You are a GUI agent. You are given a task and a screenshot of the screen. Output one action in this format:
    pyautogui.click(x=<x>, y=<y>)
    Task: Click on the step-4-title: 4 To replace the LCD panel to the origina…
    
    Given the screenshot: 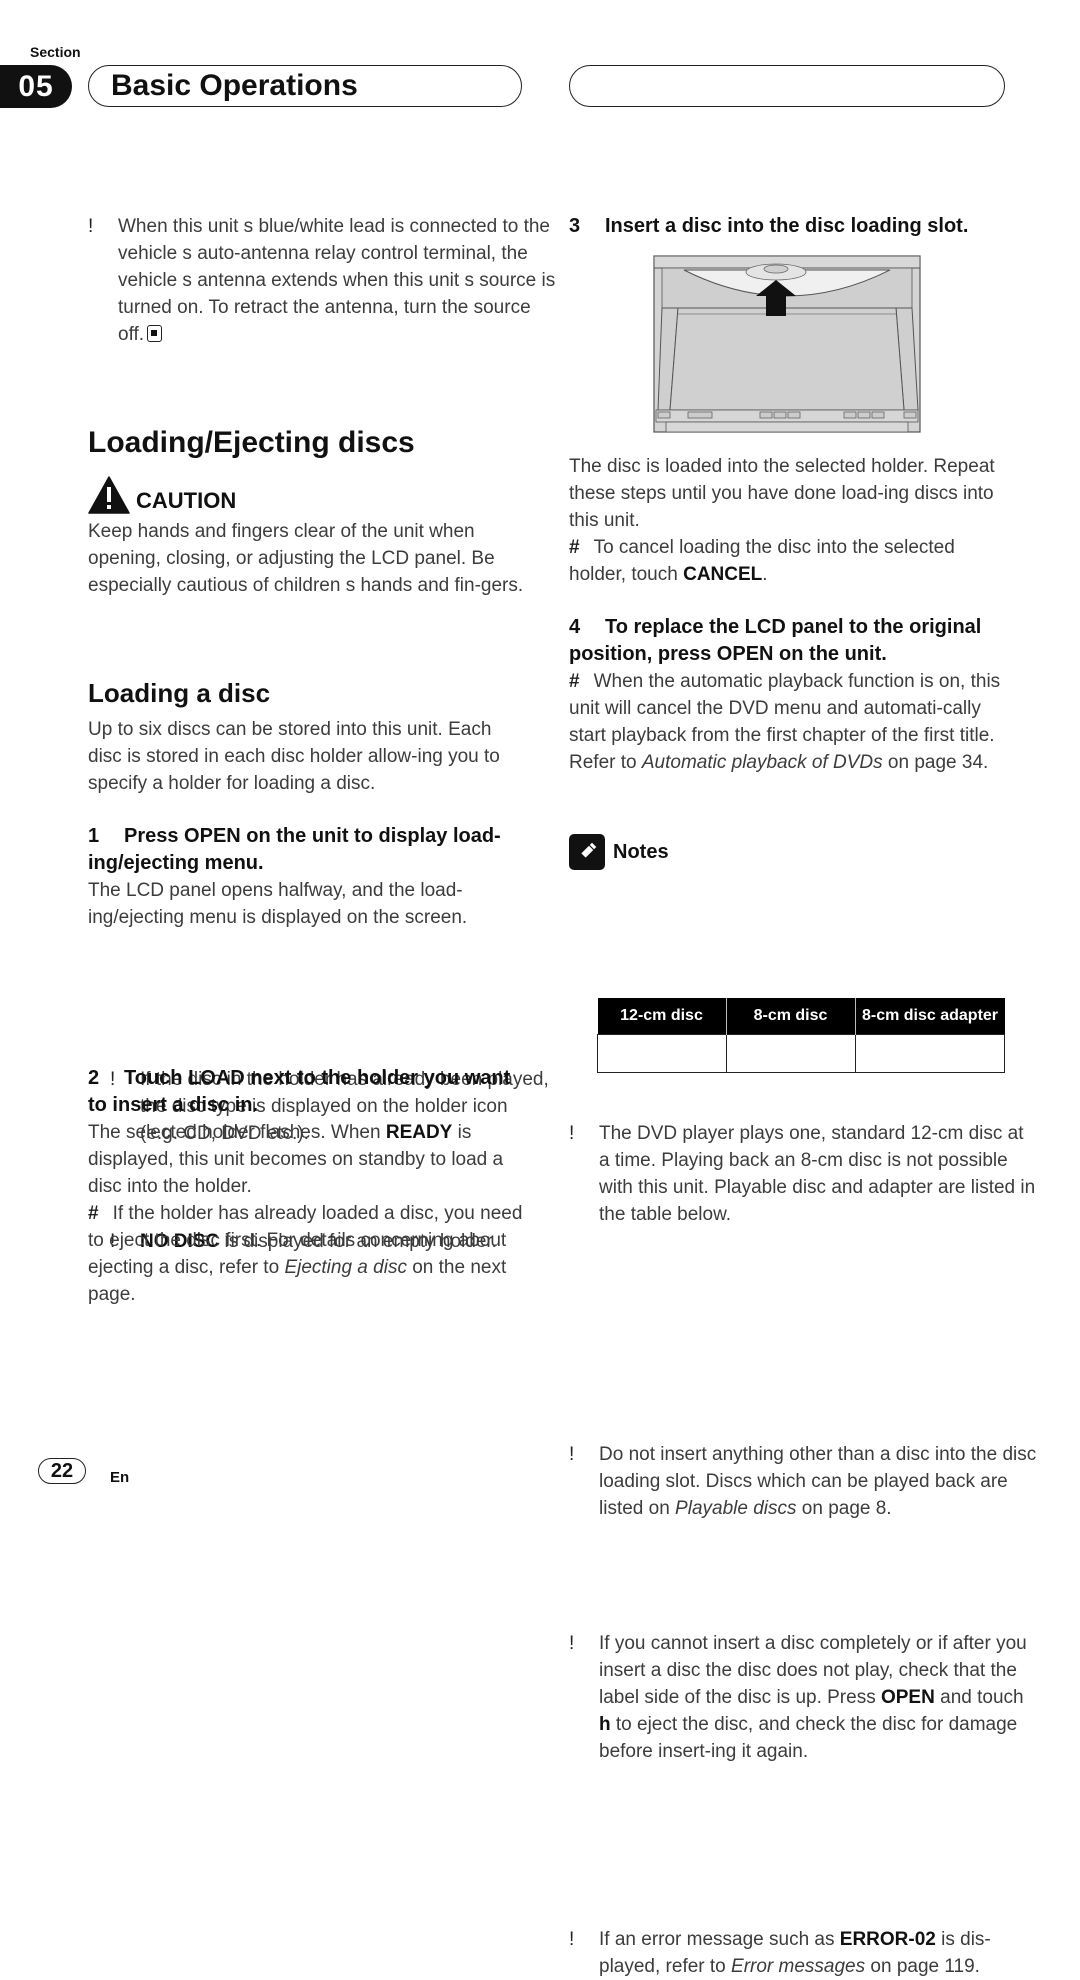 What is the action you would take?
    pyautogui.click(x=789, y=641)
    